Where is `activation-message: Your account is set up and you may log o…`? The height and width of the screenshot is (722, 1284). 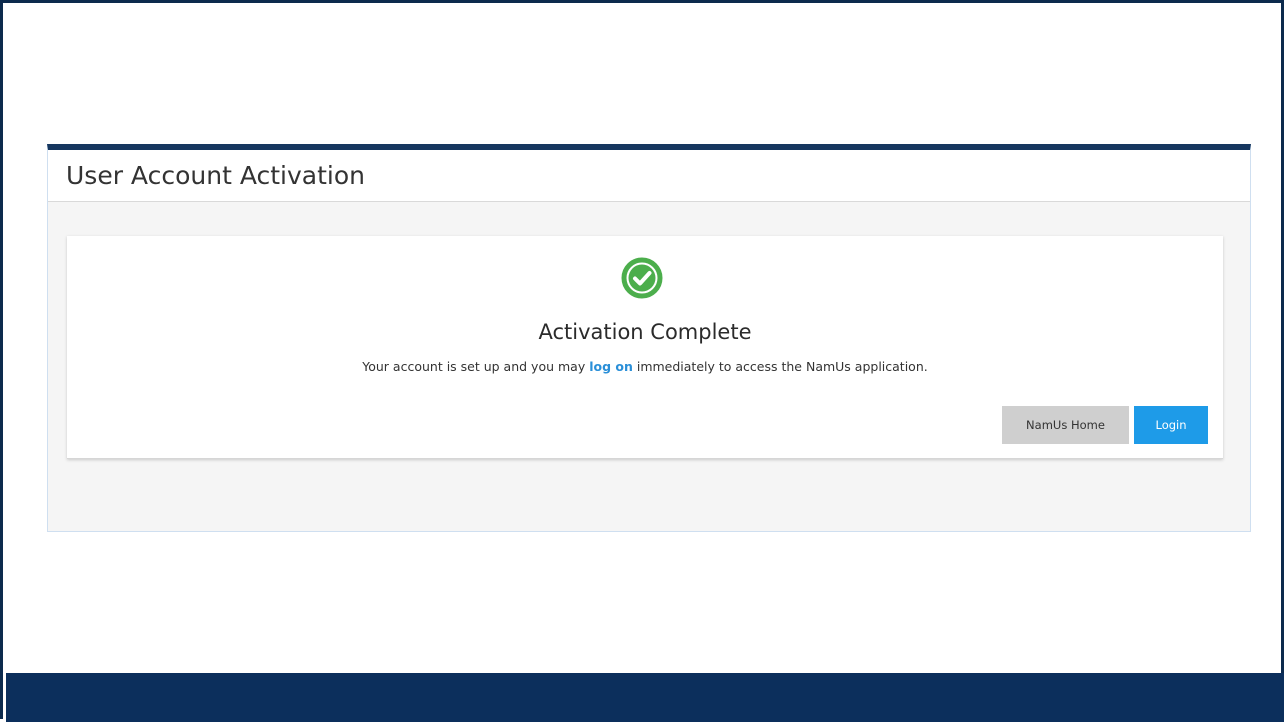
activation-message: Your account is set up and you may log o… is located at coordinates (645, 366).